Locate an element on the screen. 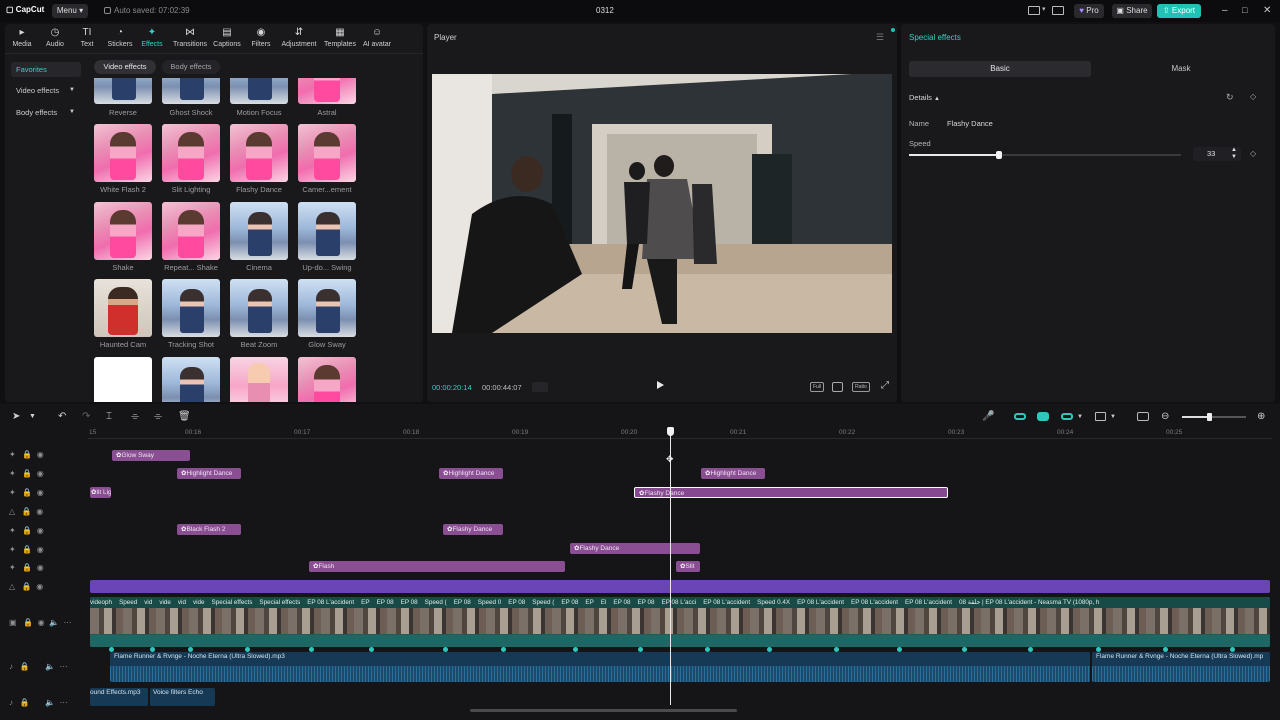  timeline-ruler is located at coordinates (680, 433).